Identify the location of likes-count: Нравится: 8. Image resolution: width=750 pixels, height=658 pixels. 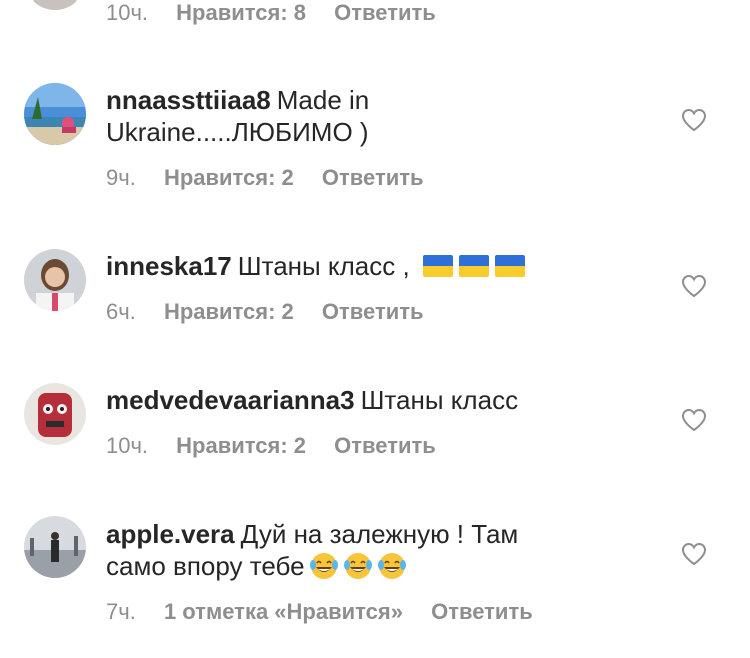
(241, 12).